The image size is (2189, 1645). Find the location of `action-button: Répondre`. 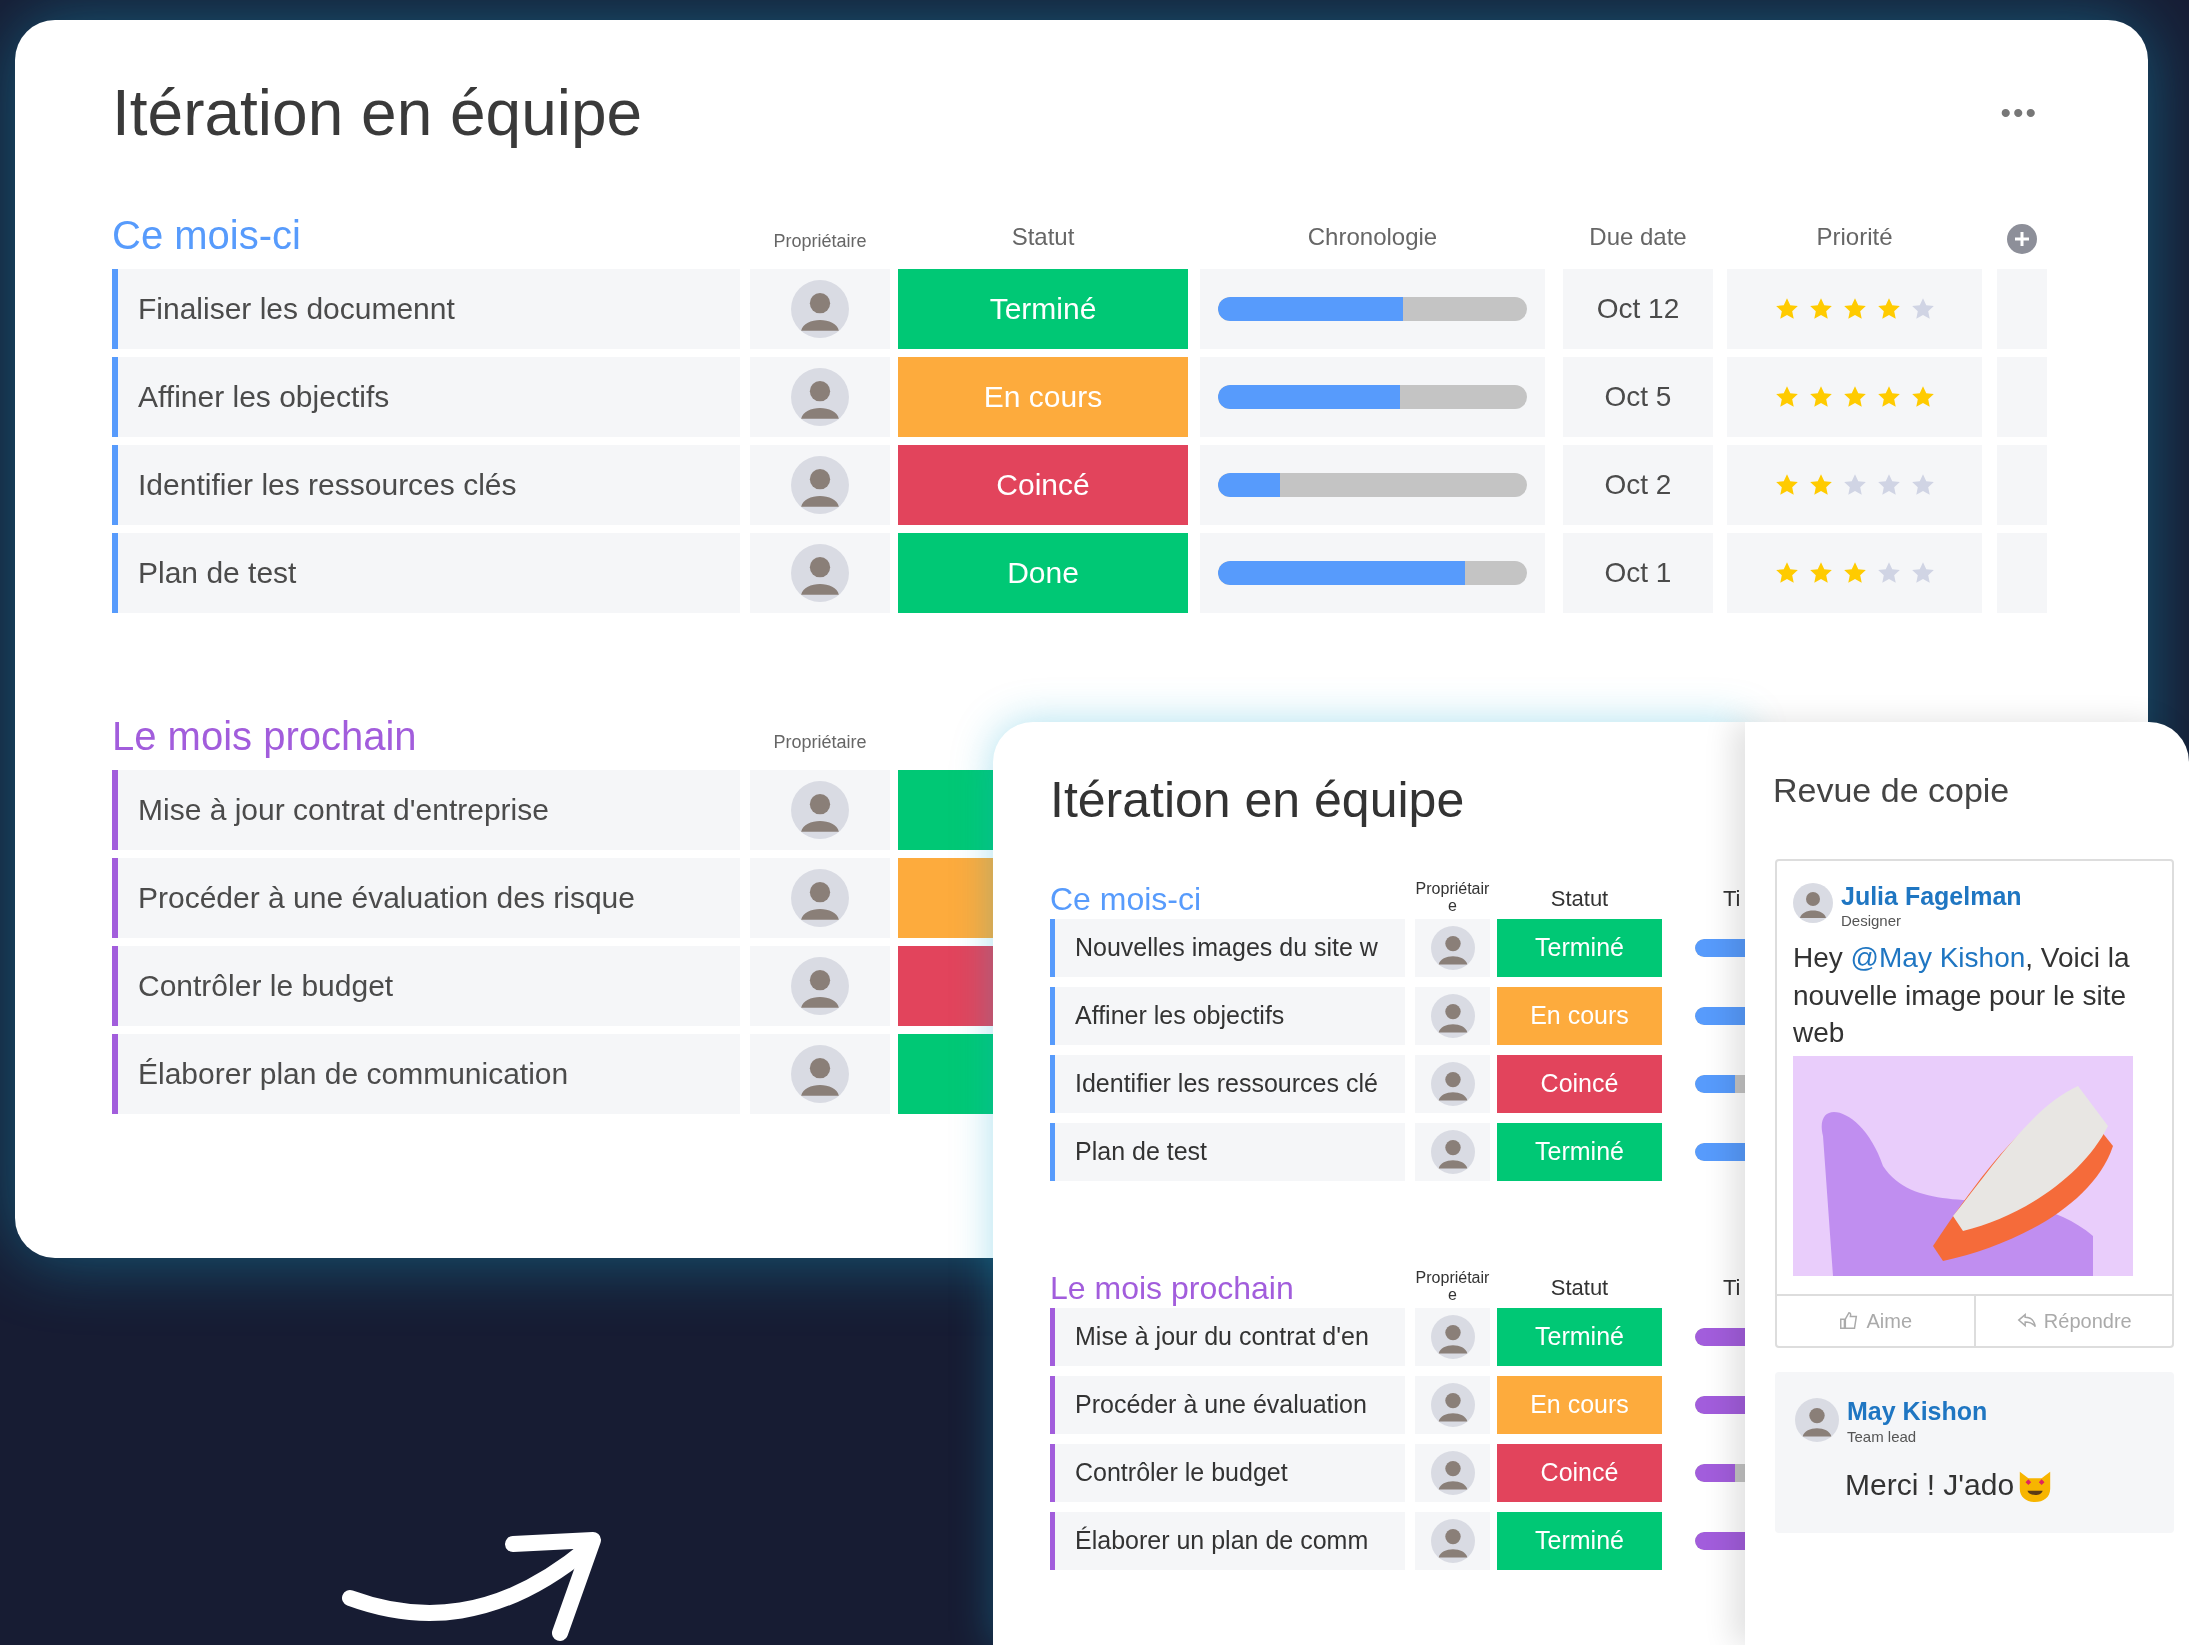

action-button: Répondre is located at coordinates (2072, 1321).